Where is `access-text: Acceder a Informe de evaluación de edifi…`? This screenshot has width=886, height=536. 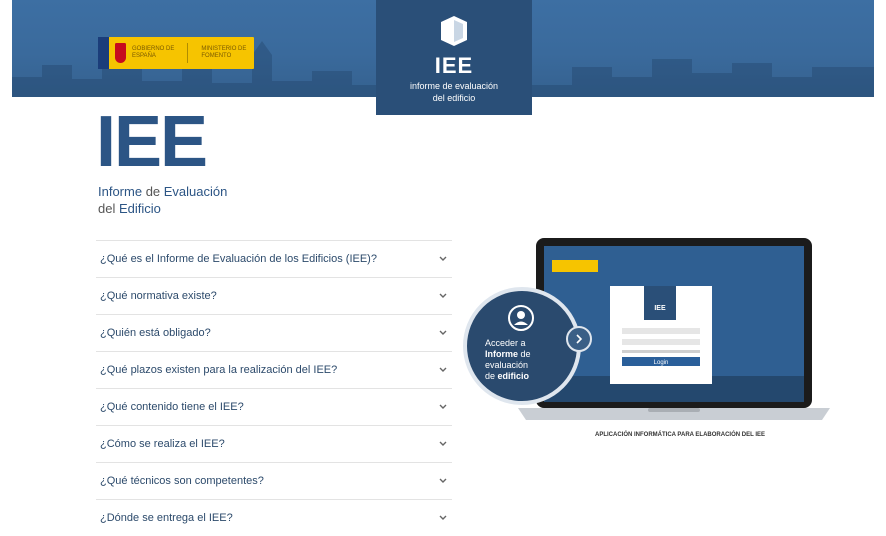
access-text: Acceder a Informe de evaluación de edifi… is located at coordinates (508, 360).